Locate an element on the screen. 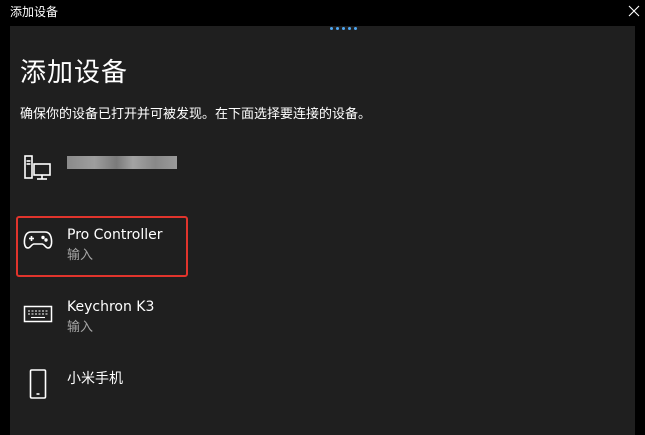 The width and height of the screenshot is (645, 435). window-title: 添加设备 is located at coordinates (34, 12).